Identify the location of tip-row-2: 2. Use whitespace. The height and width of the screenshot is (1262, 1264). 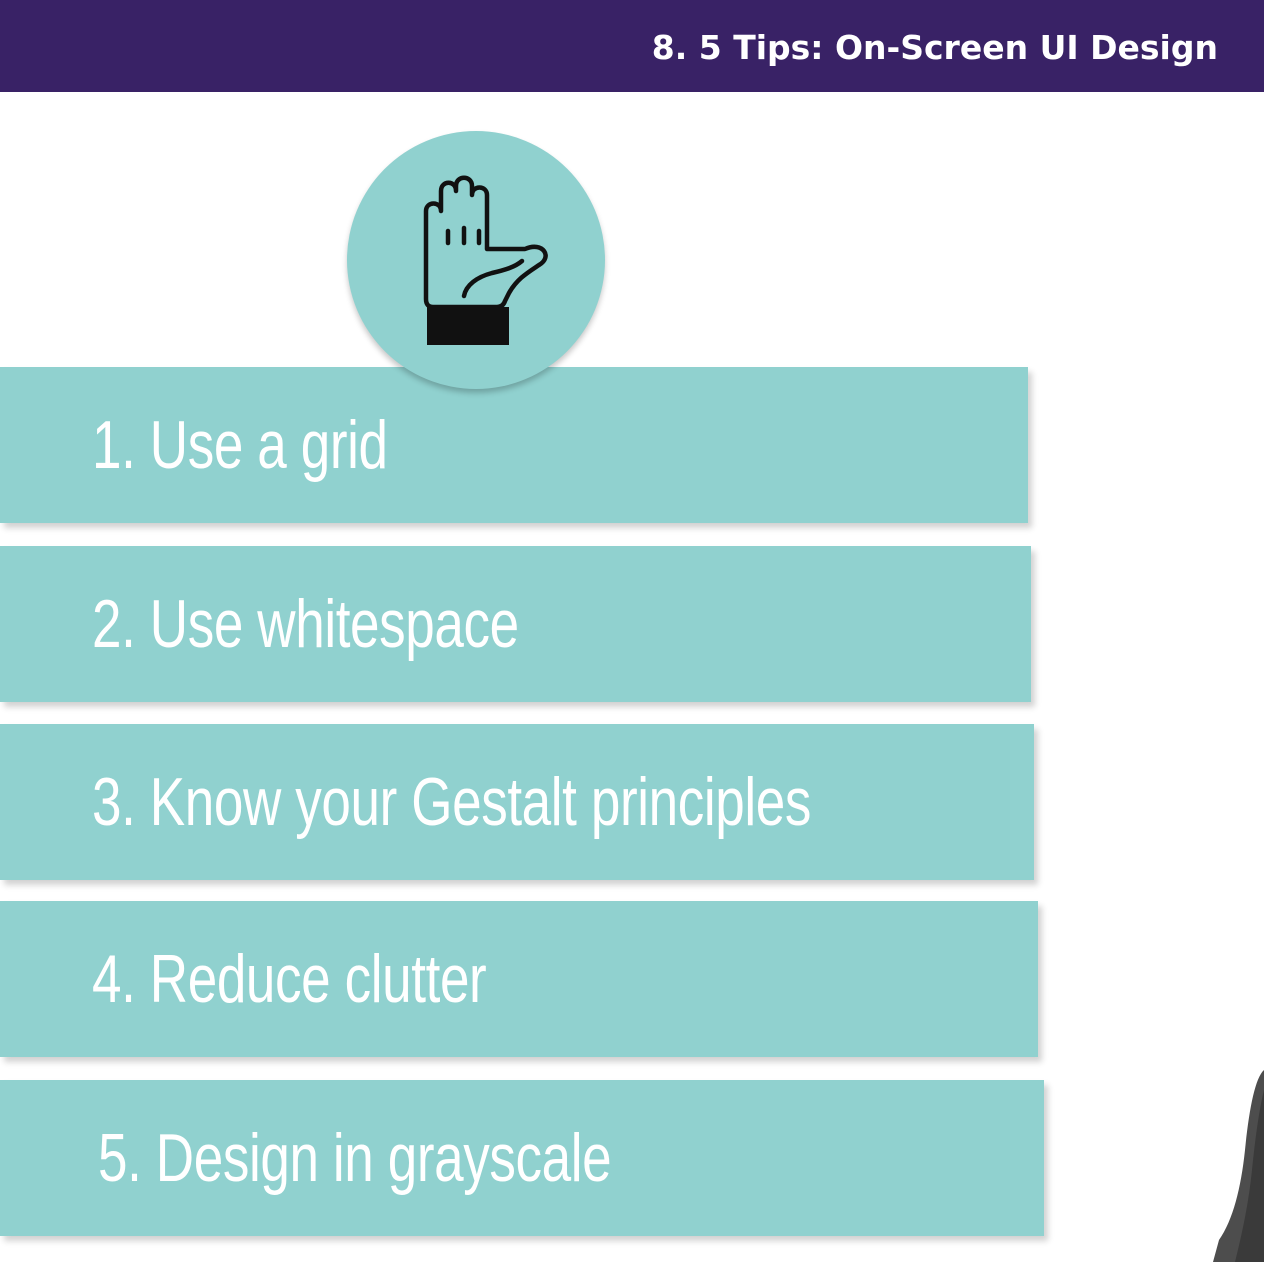
(515, 624).